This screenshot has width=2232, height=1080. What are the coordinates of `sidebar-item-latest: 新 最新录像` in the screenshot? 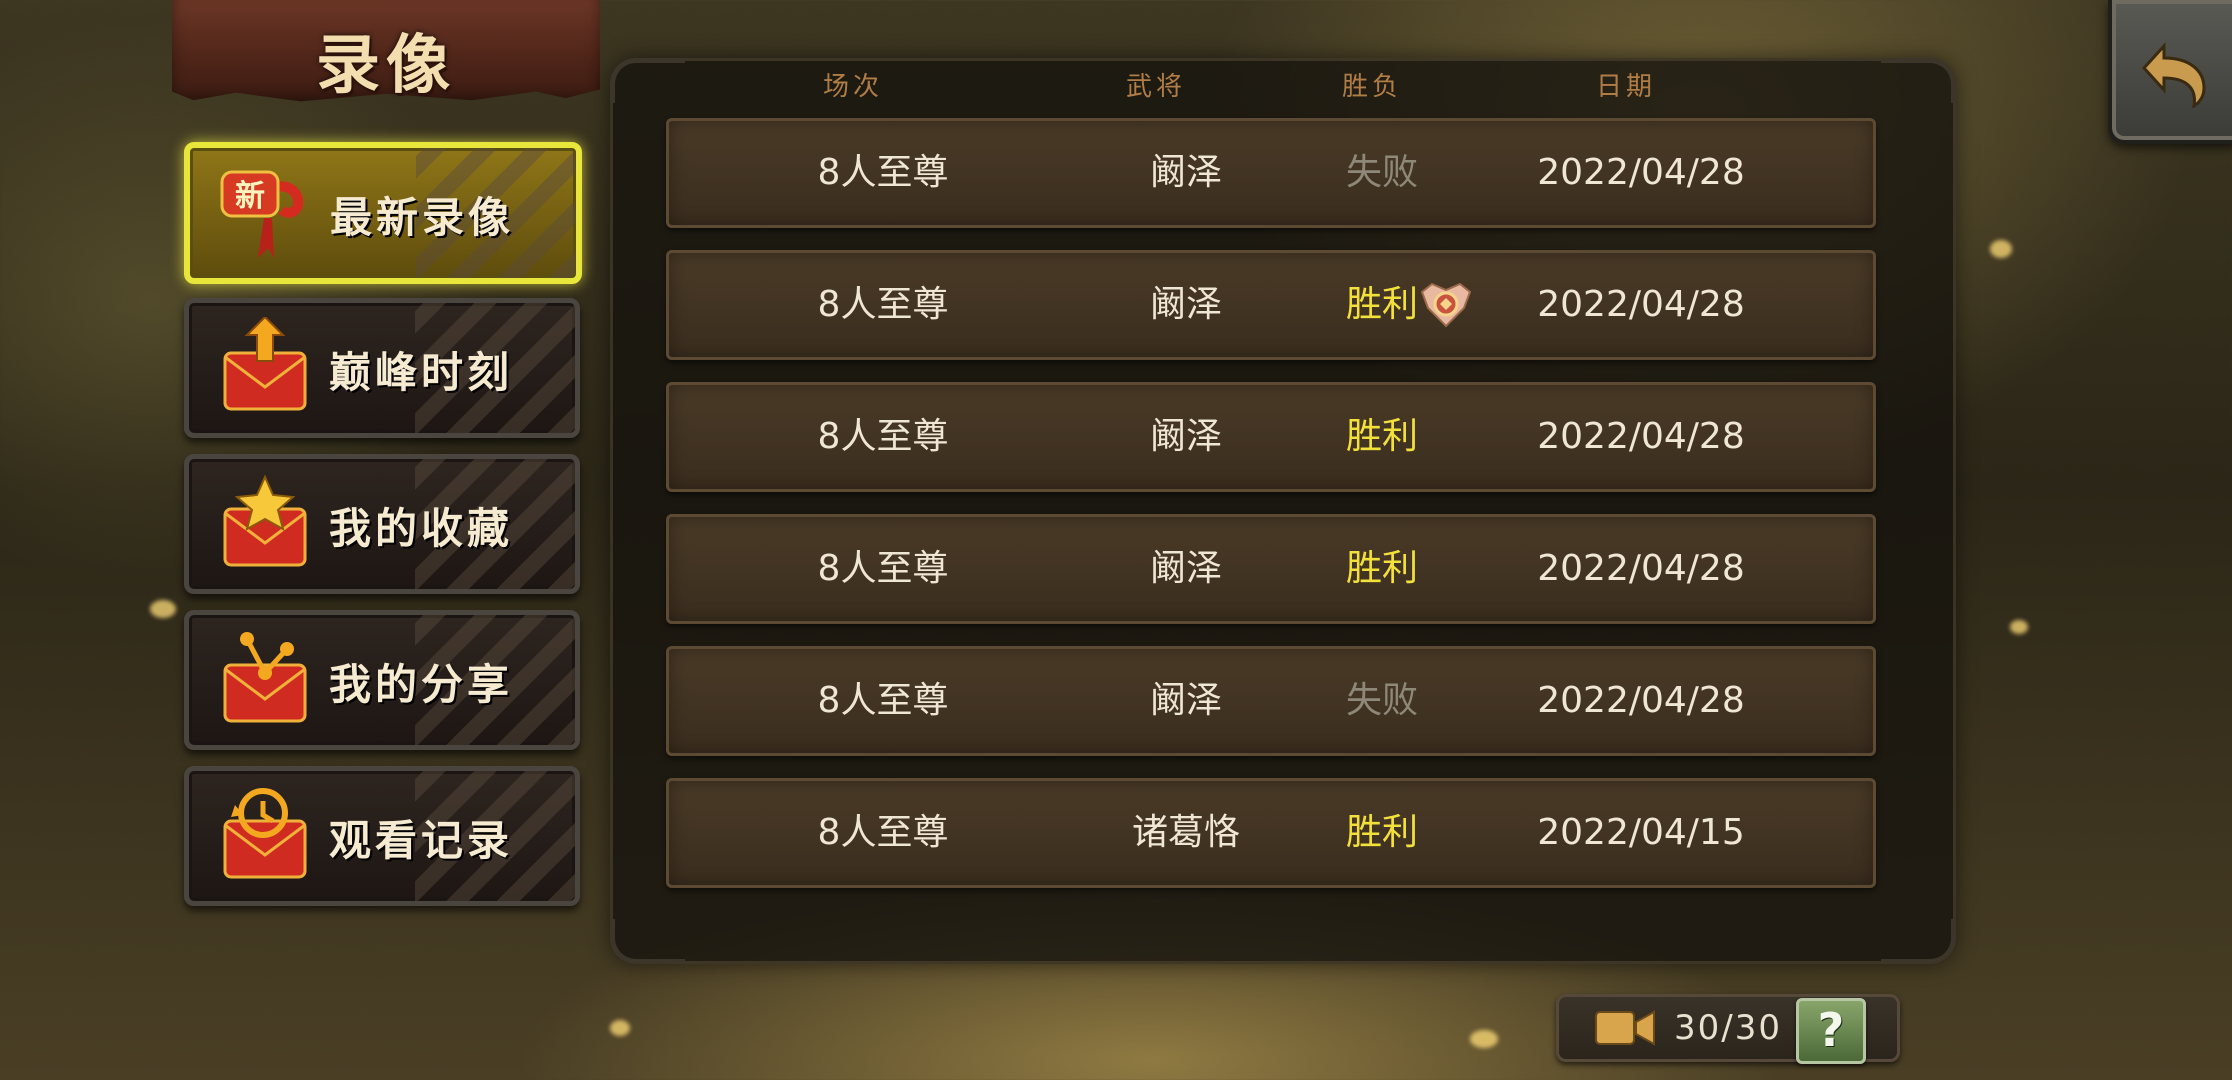 It's located at (383, 213).